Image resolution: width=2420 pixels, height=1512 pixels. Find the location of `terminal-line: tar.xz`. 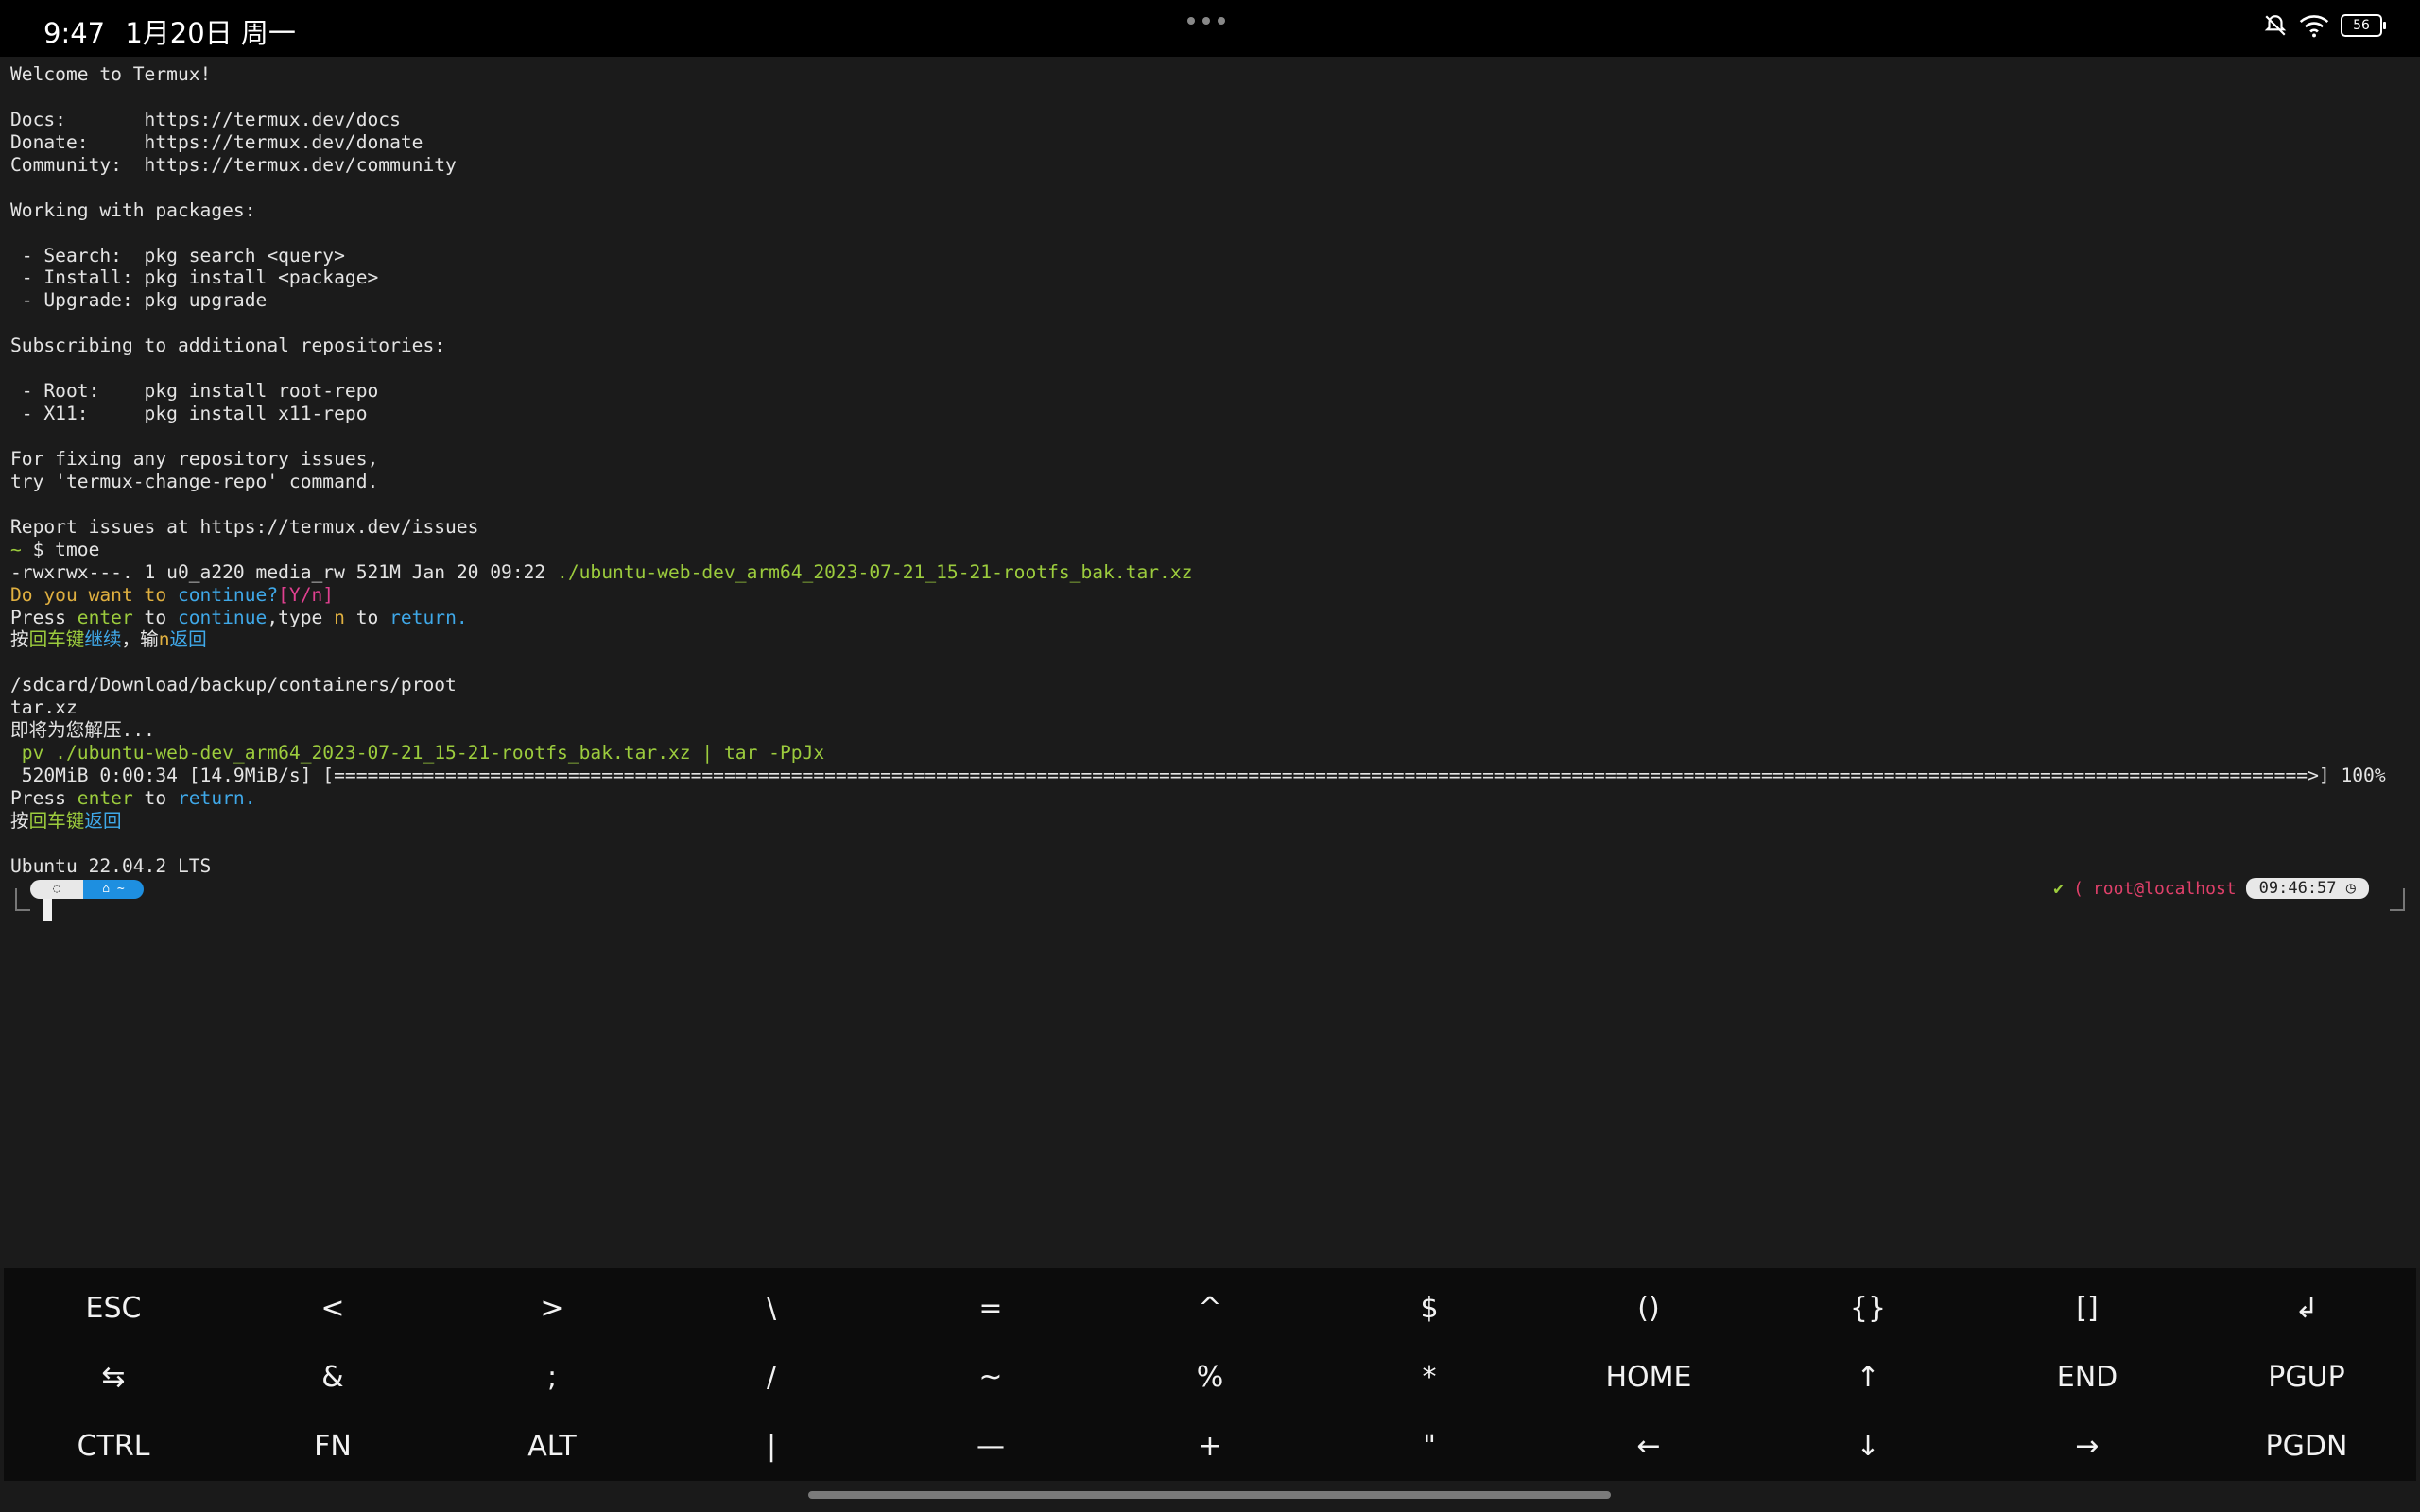

terminal-line: tar.xz is located at coordinates (1198, 707).